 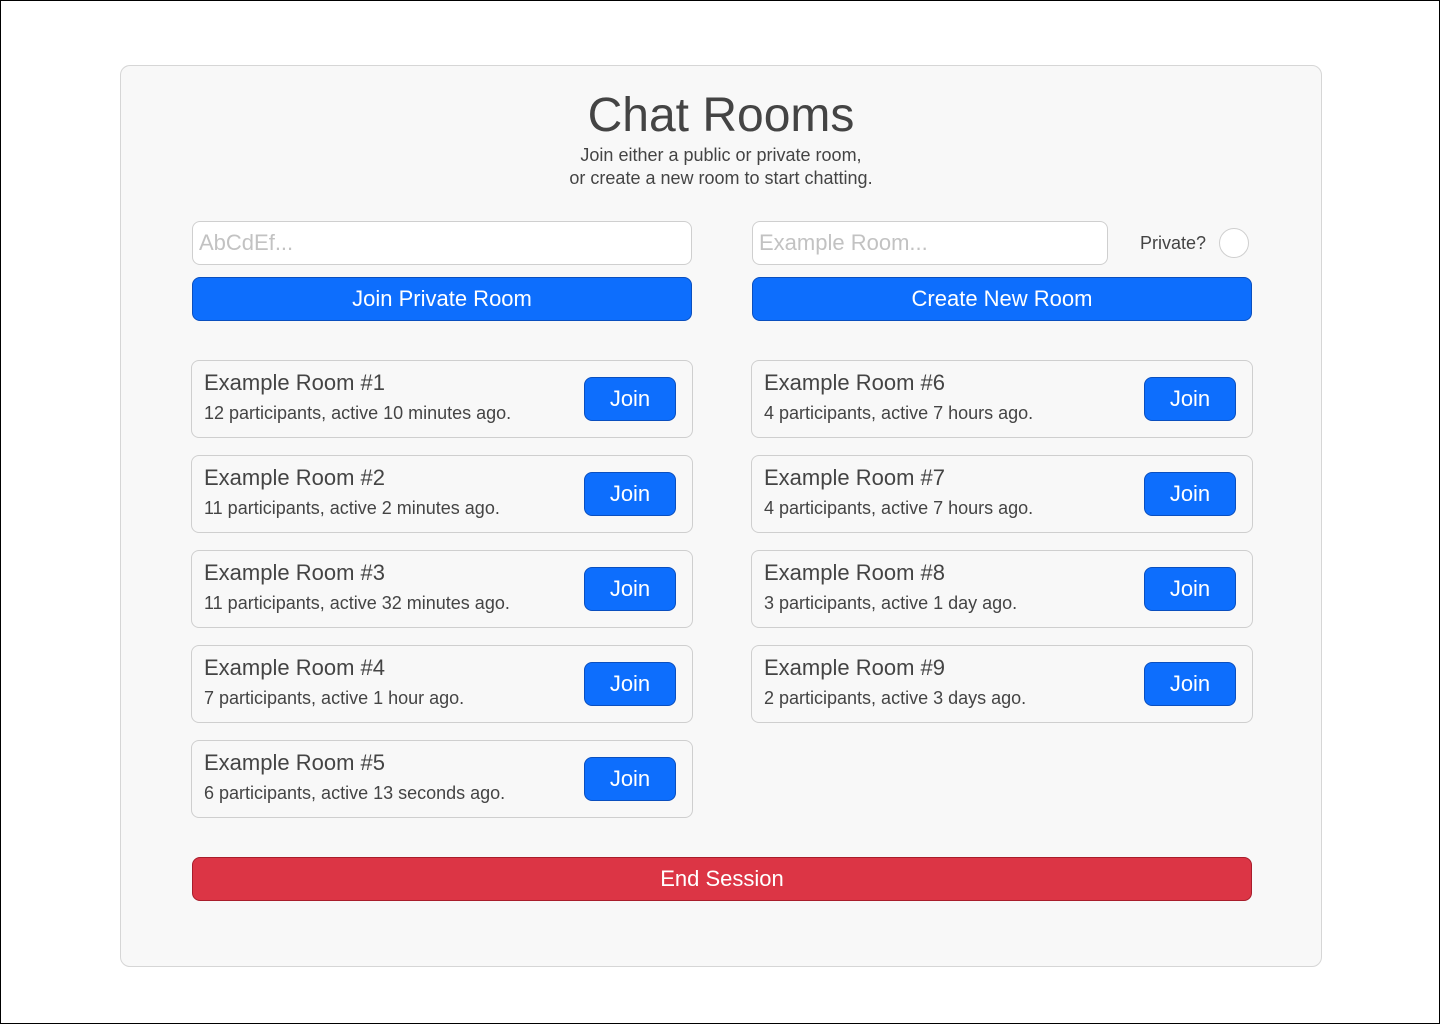 I want to click on room-activity: 3 participants, active 1 day ago., so click(x=891, y=603).